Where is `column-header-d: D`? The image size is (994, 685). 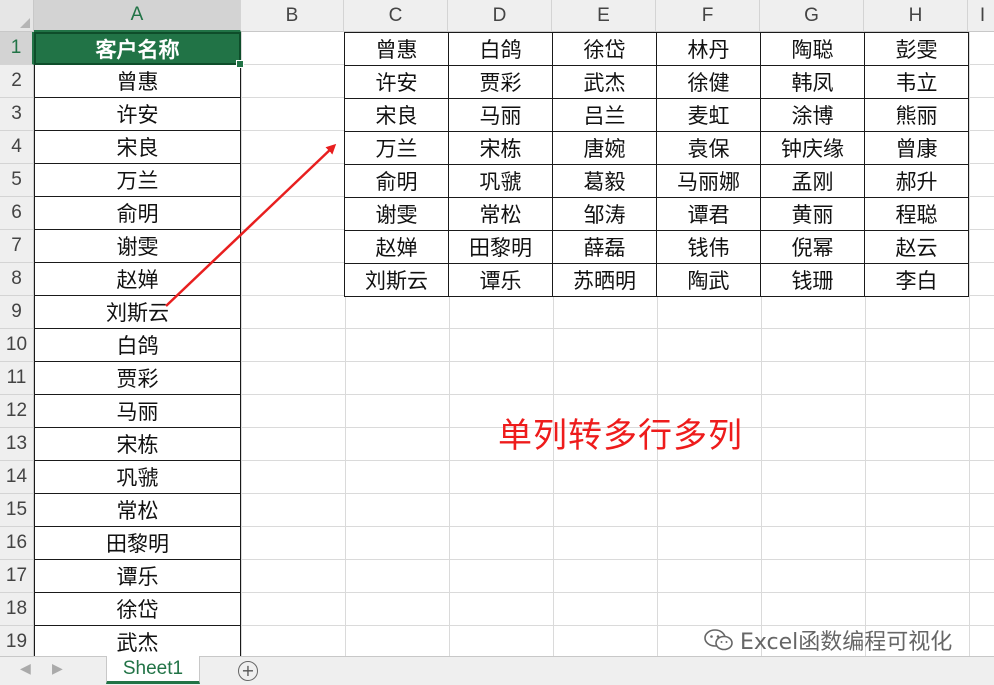
column-header-d: D is located at coordinates (500, 16).